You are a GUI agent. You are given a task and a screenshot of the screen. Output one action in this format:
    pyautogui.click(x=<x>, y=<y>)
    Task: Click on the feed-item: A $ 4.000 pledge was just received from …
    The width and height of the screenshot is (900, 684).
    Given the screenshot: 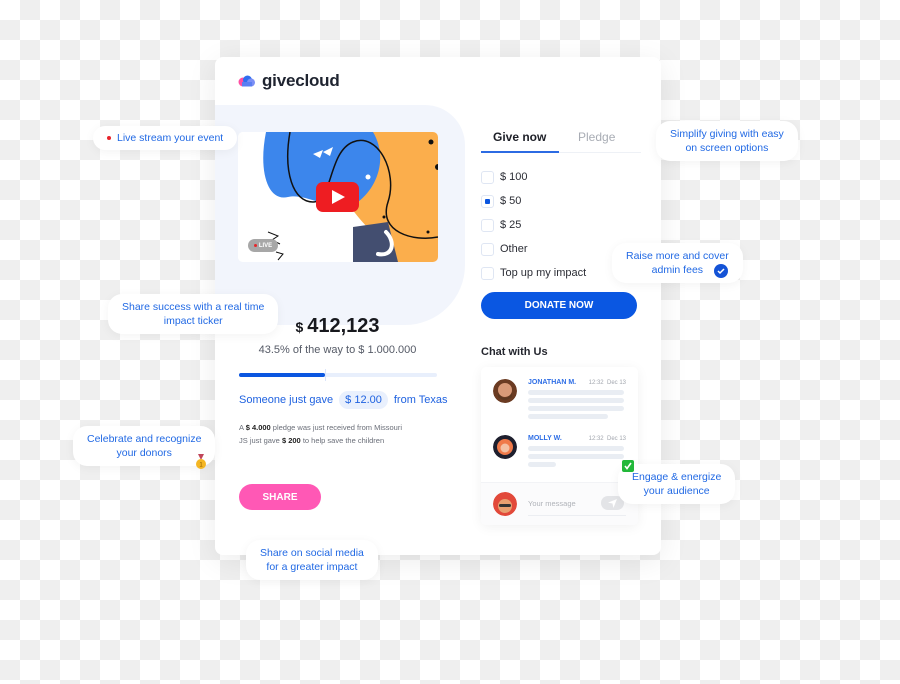 What is the action you would take?
    pyautogui.click(x=321, y=427)
    